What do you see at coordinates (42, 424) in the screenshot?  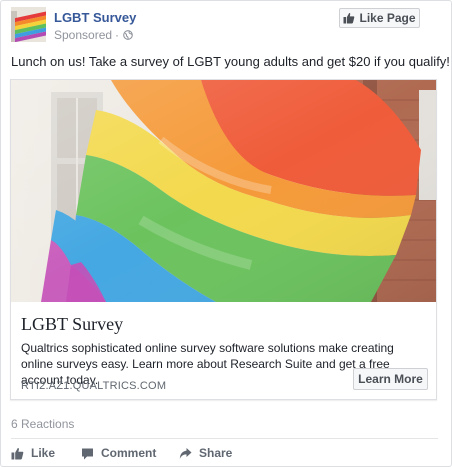 I see `reactions-count: 6 Reactions` at bounding box center [42, 424].